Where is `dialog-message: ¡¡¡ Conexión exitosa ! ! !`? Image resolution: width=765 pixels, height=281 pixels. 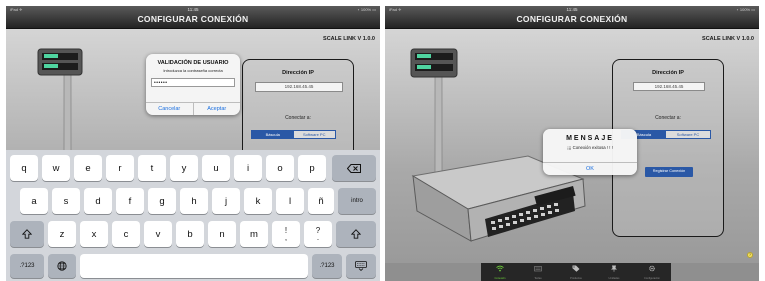 dialog-message: ¡¡¡ Conexión exitosa ! ! ! is located at coordinates (590, 147).